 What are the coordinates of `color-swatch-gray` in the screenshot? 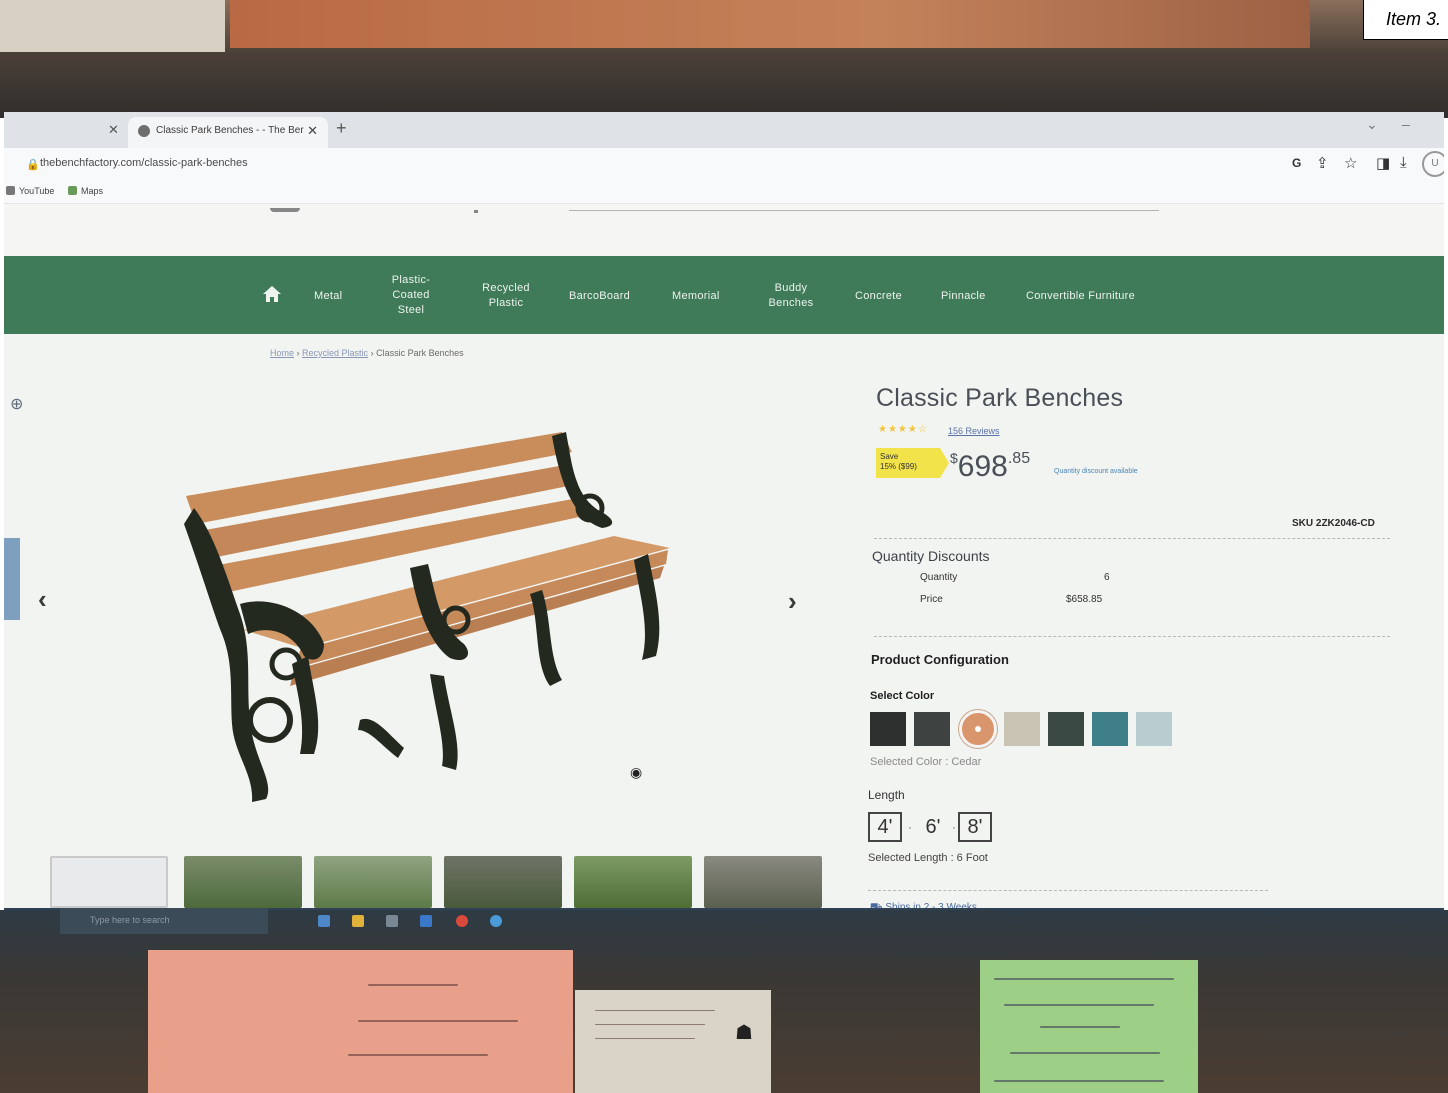 It's located at (932, 729).